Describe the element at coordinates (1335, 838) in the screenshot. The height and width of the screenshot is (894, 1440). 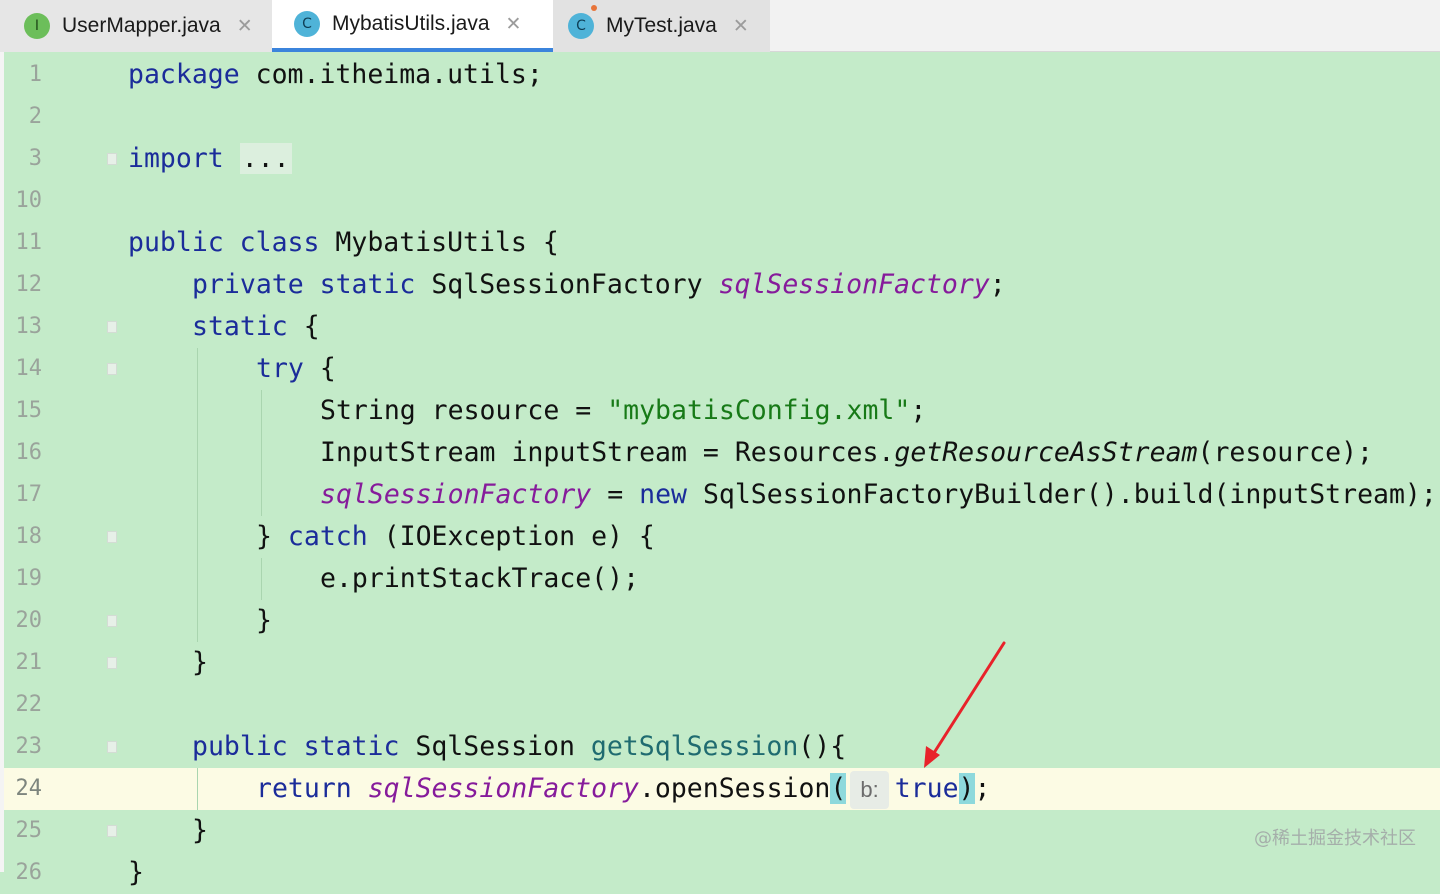
I see `watermark: @稀土掘金技术社区` at that location.